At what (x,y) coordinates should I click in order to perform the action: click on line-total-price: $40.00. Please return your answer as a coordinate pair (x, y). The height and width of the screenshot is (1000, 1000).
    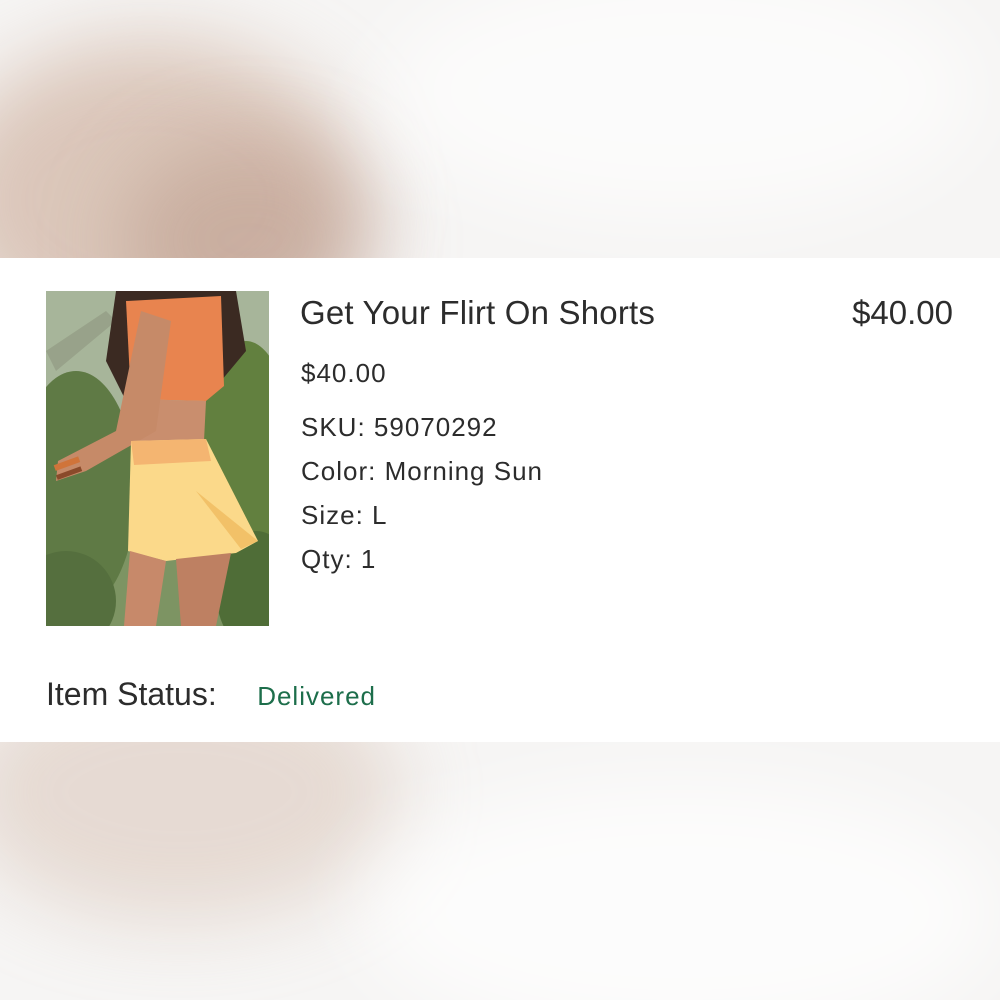
    Looking at the image, I should click on (902, 312).